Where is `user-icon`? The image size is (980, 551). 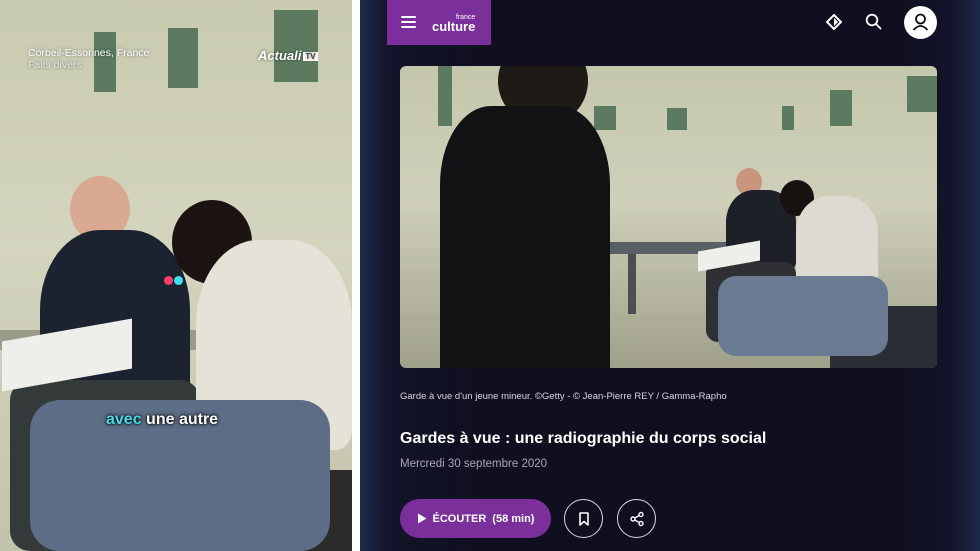 user-icon is located at coordinates (920, 22).